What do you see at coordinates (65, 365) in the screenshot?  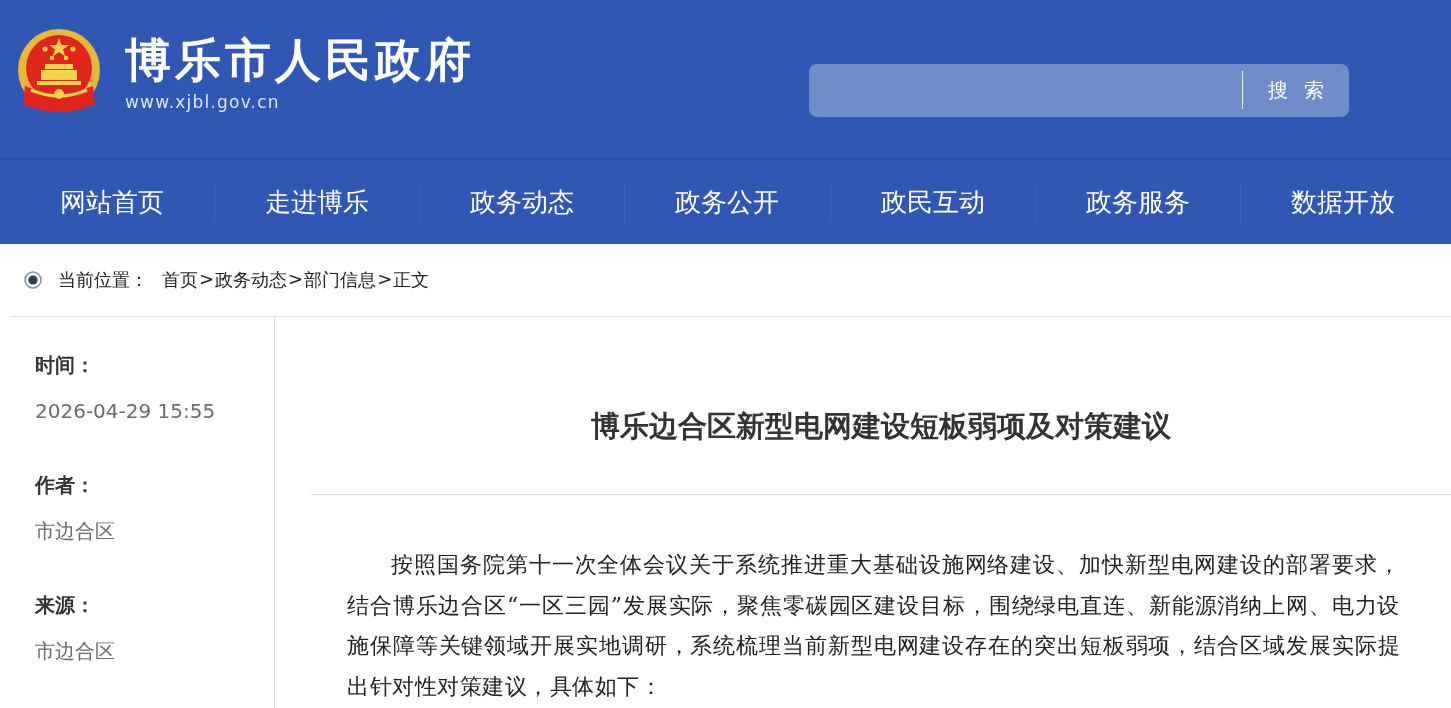 I see `meta-label: 时间：` at bounding box center [65, 365].